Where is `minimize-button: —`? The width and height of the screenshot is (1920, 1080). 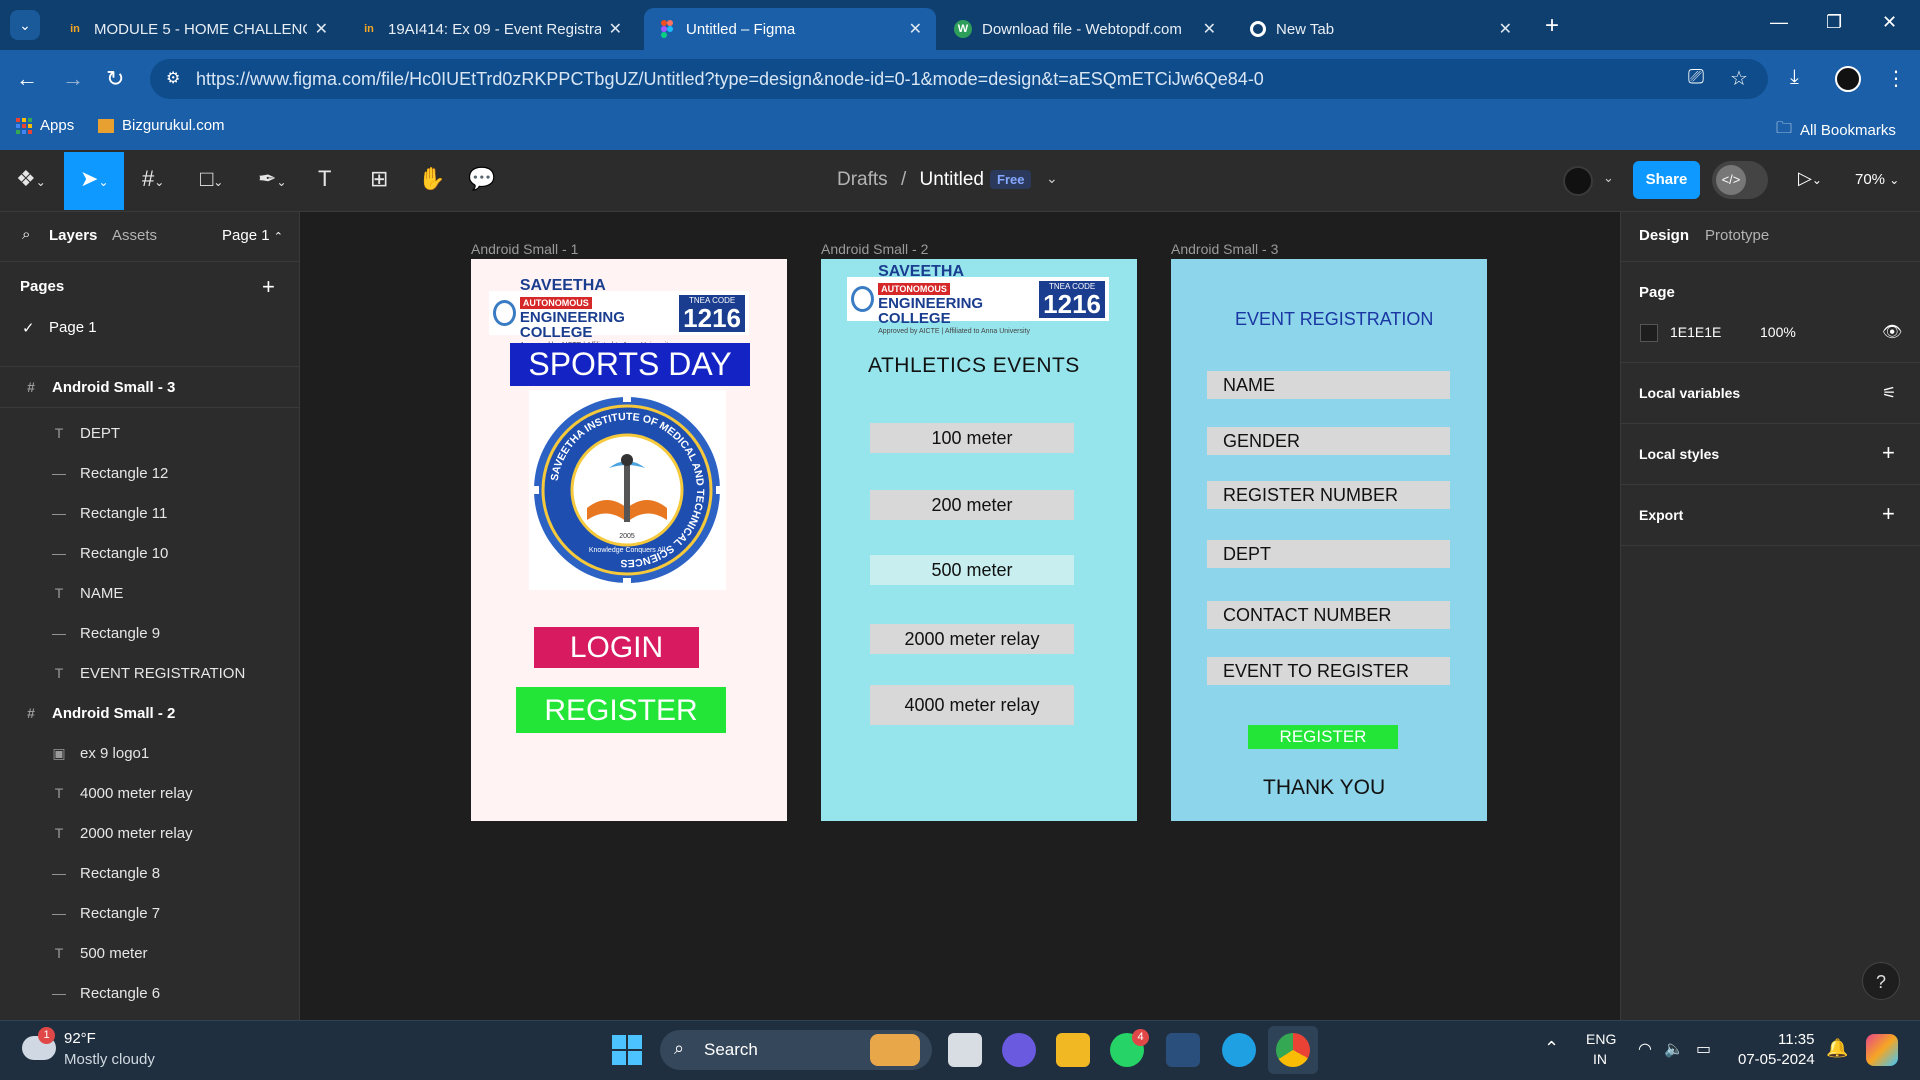
minimize-button: — is located at coordinates (1779, 22).